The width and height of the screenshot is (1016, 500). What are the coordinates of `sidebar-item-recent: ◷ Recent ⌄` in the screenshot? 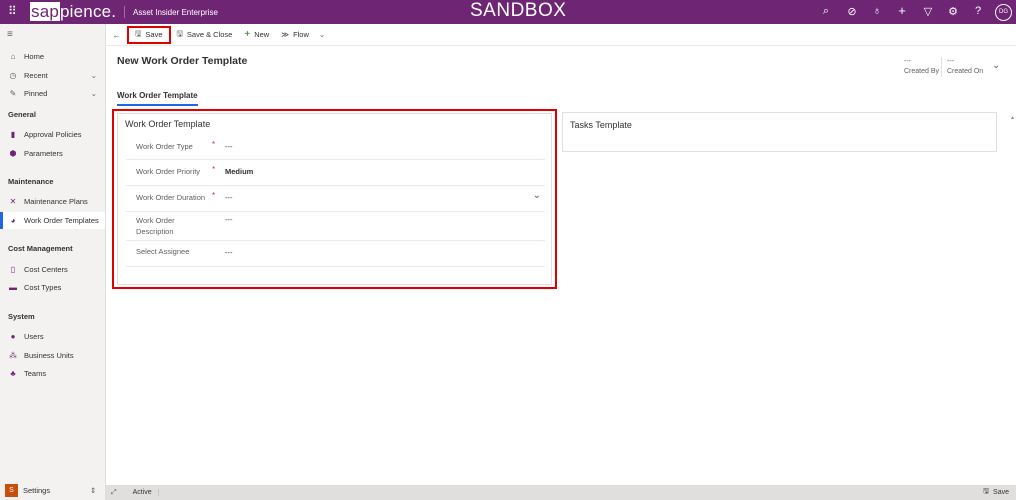 It's located at (52, 75).